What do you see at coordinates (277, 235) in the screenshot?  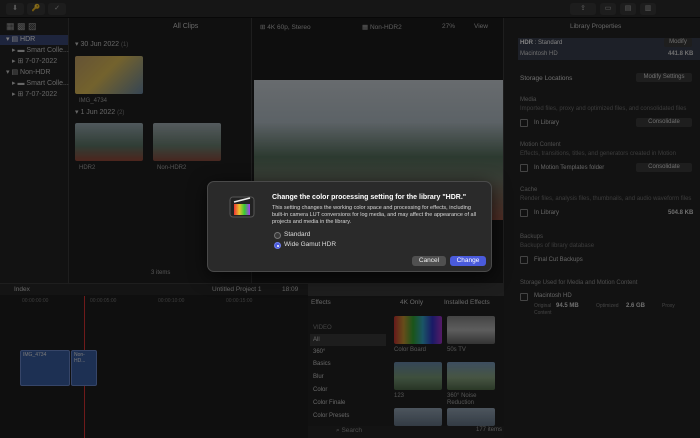 I see `radio-standard` at bounding box center [277, 235].